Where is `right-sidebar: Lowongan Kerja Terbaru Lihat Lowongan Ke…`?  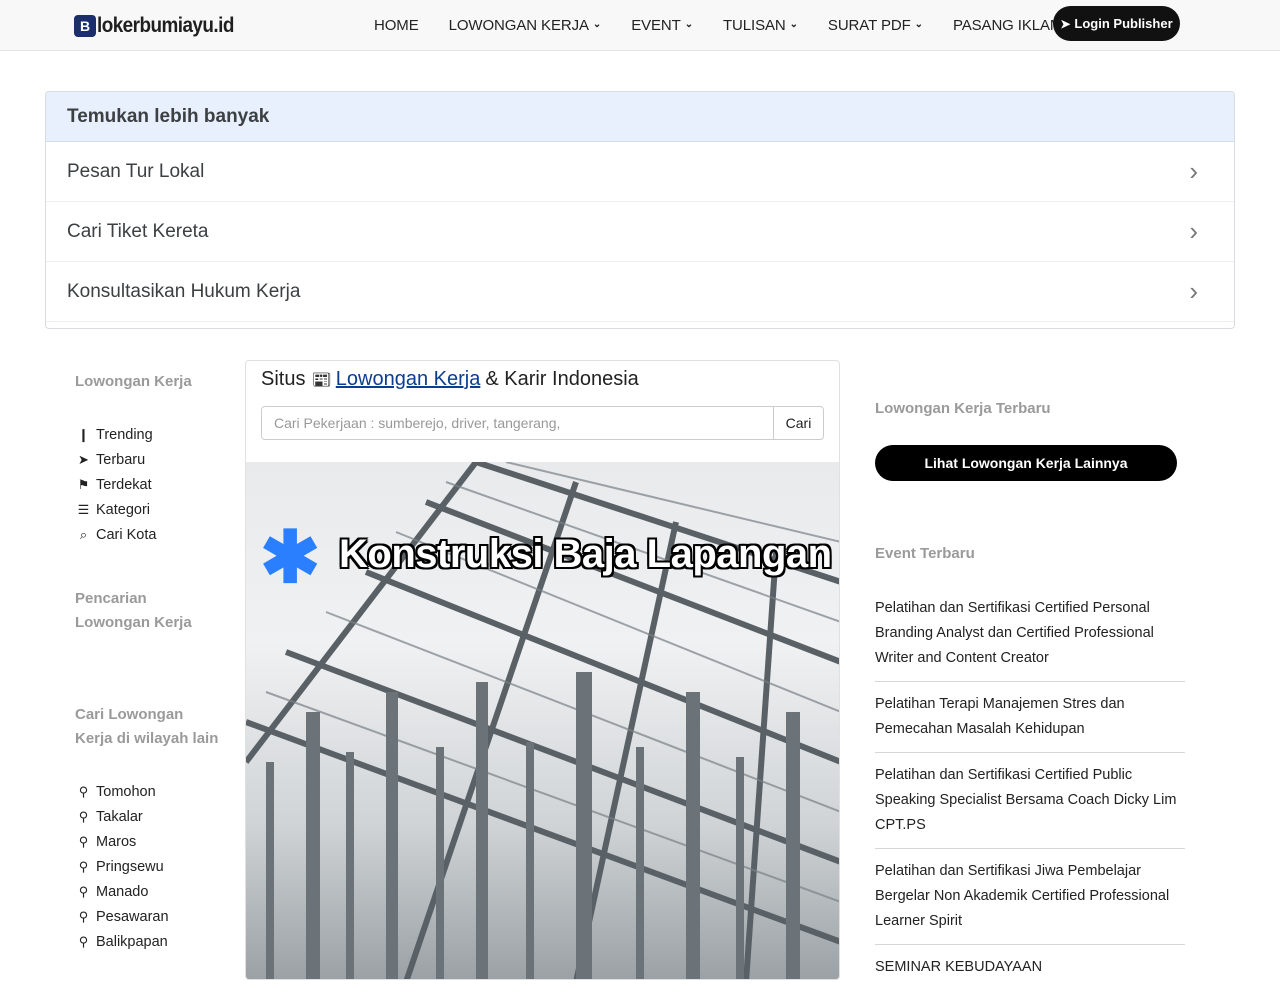
right-sidebar: Lowongan Kerja Terbaru Lihat Lowongan Ke… is located at coordinates (1030, 700).